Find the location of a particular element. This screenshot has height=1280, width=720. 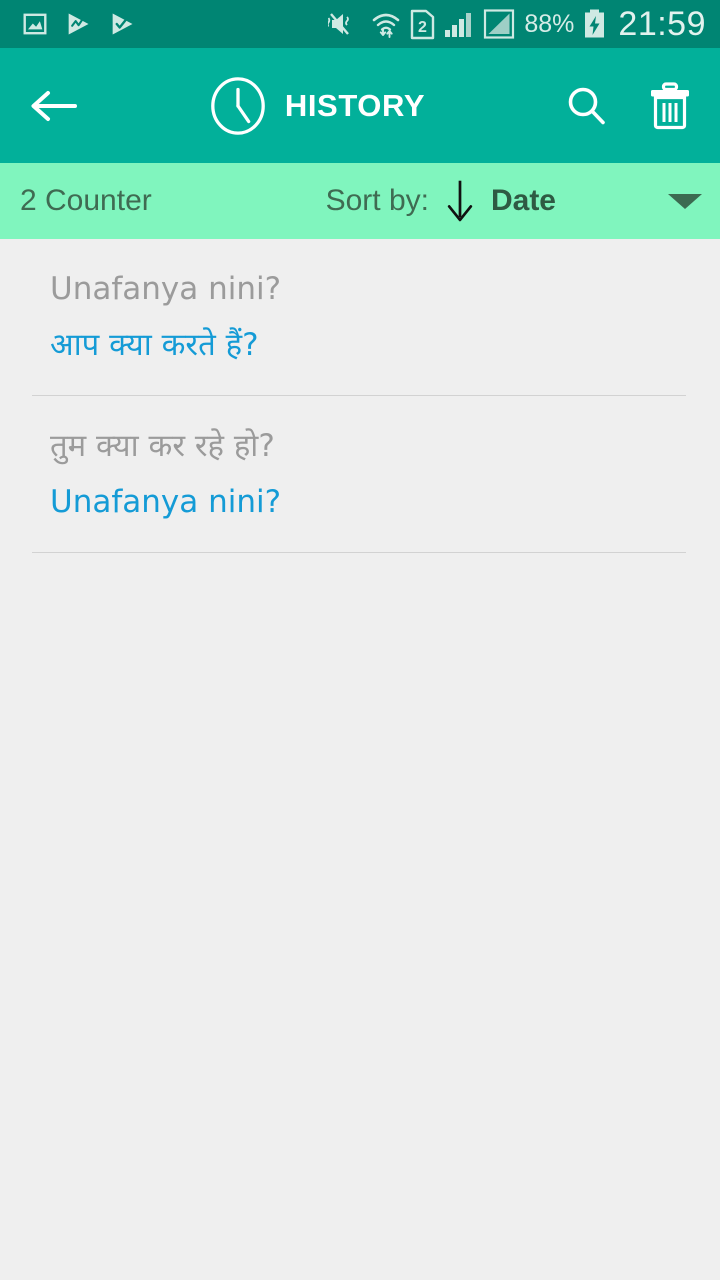

list-divider is located at coordinates (359, 553).